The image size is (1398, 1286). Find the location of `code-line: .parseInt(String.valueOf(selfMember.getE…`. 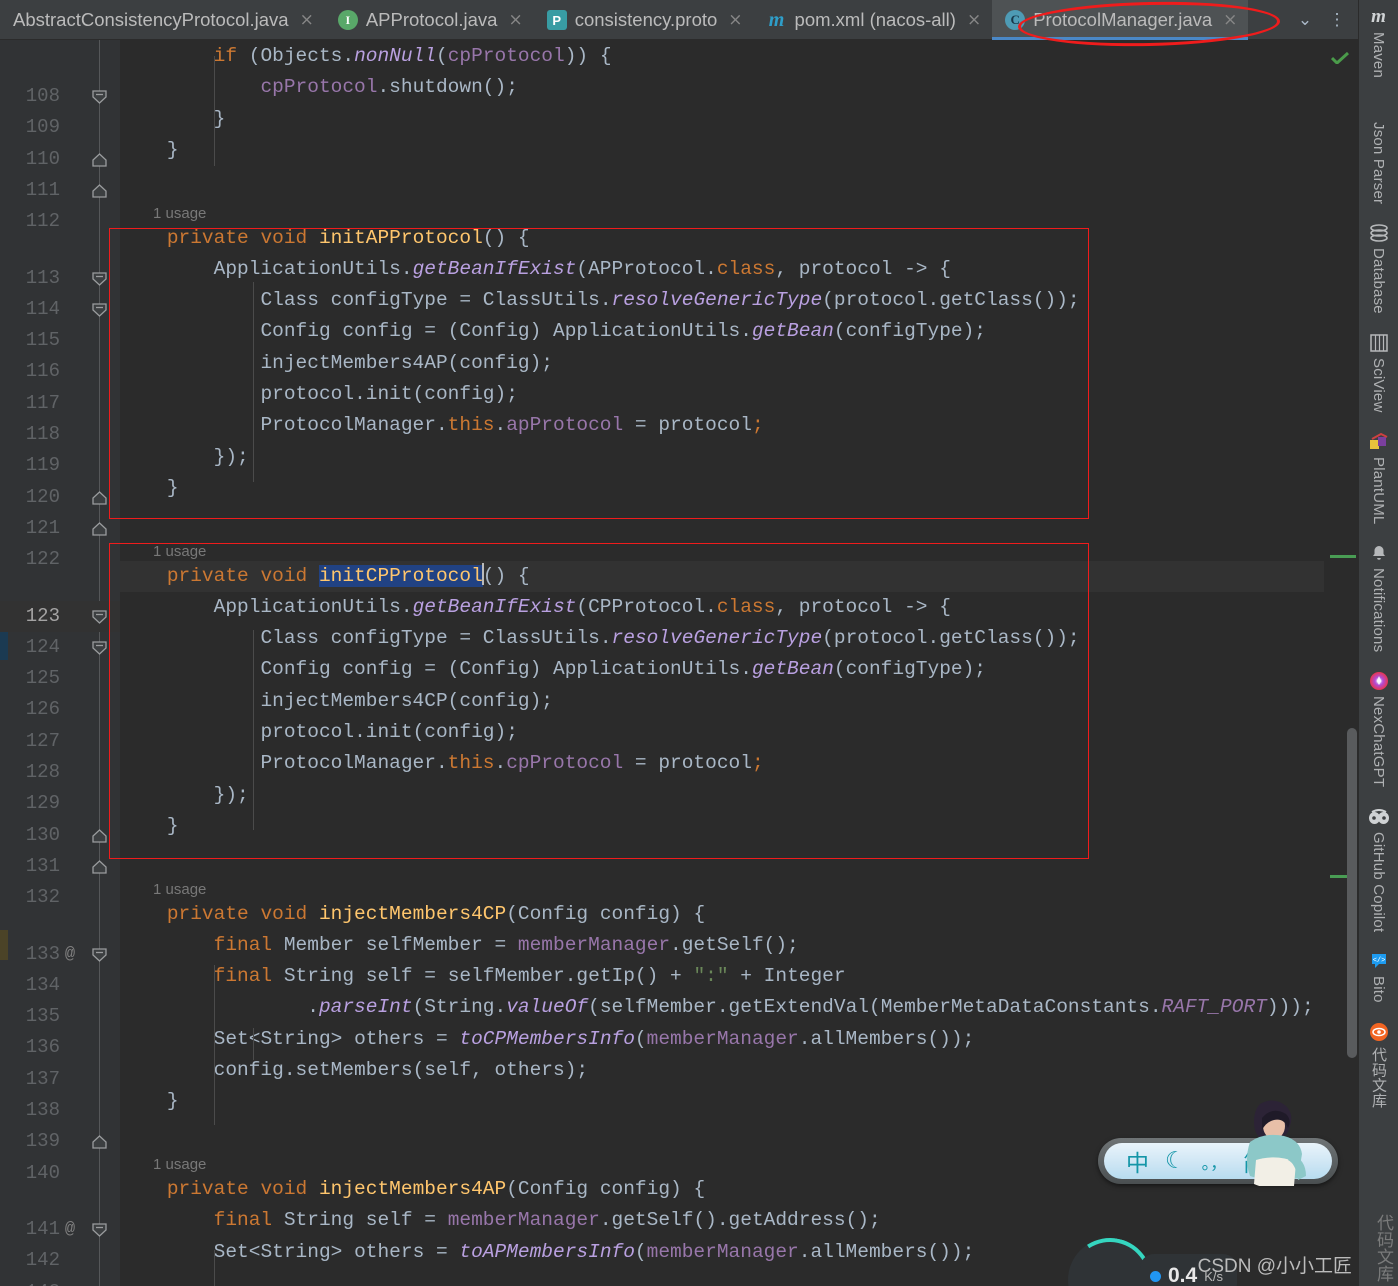

code-line: .parseInt(String.valueOf(selfMember.getE… is located at coordinates (716, 1007).